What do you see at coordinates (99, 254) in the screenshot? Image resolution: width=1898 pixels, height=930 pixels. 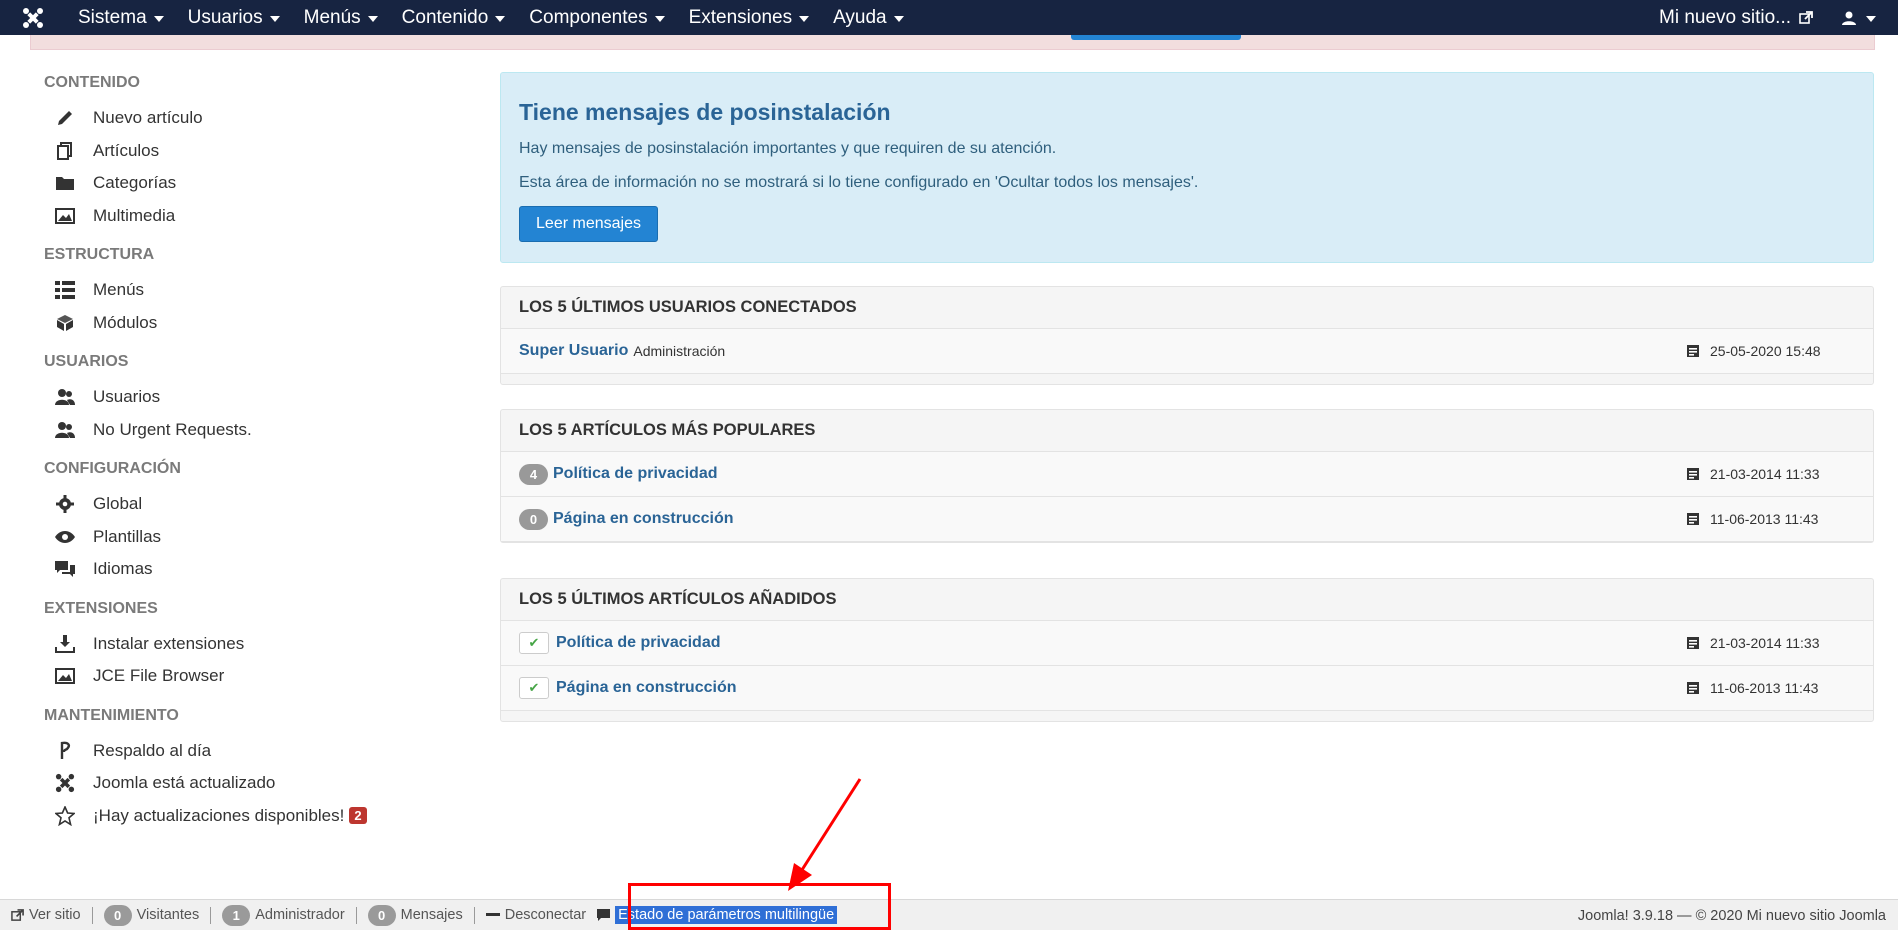 I see `sidebar-heading: ESTRUCTURA` at bounding box center [99, 254].